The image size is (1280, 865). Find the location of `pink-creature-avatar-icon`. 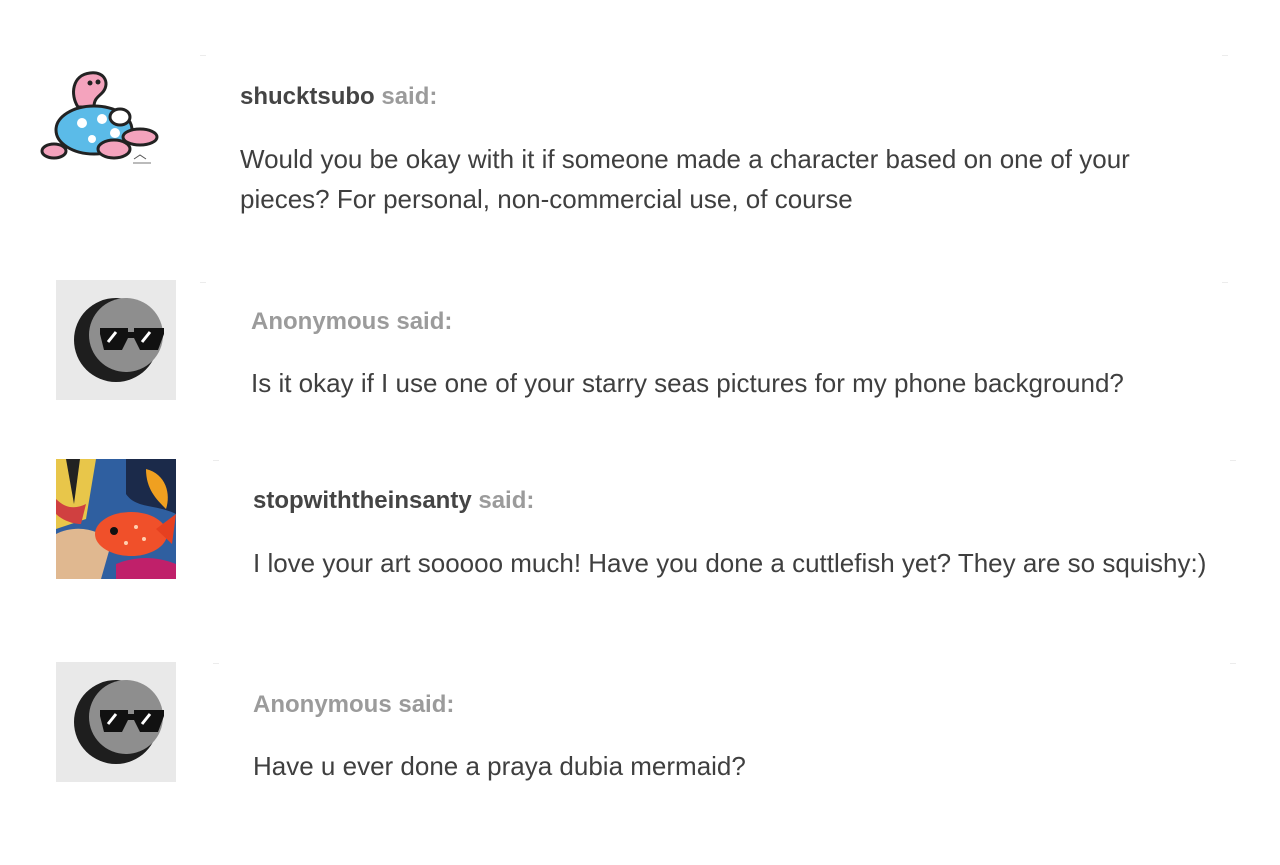

pink-creature-avatar-icon is located at coordinates (99, 117).